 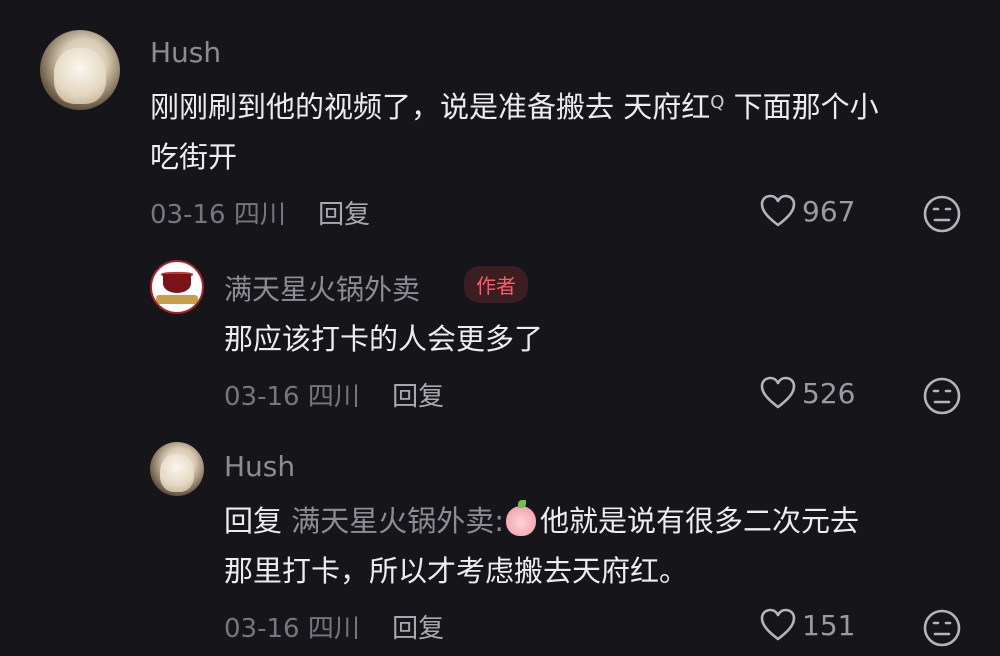 I want to click on hotpot-logo-ribbon, so click(x=177, y=299).